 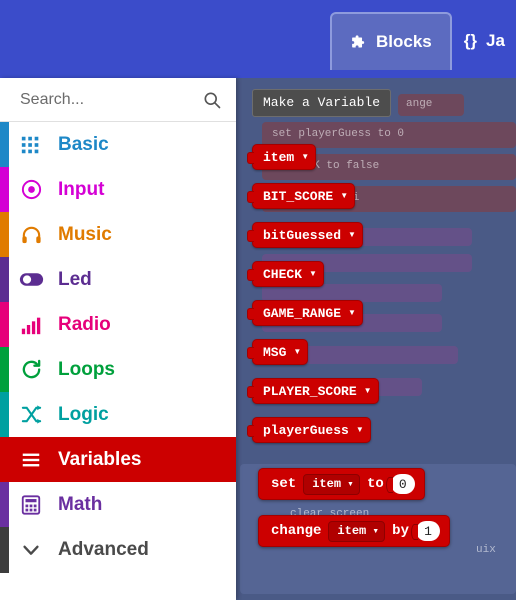 What do you see at coordinates (31, 235) in the screenshot?
I see `headphones-icon` at bounding box center [31, 235].